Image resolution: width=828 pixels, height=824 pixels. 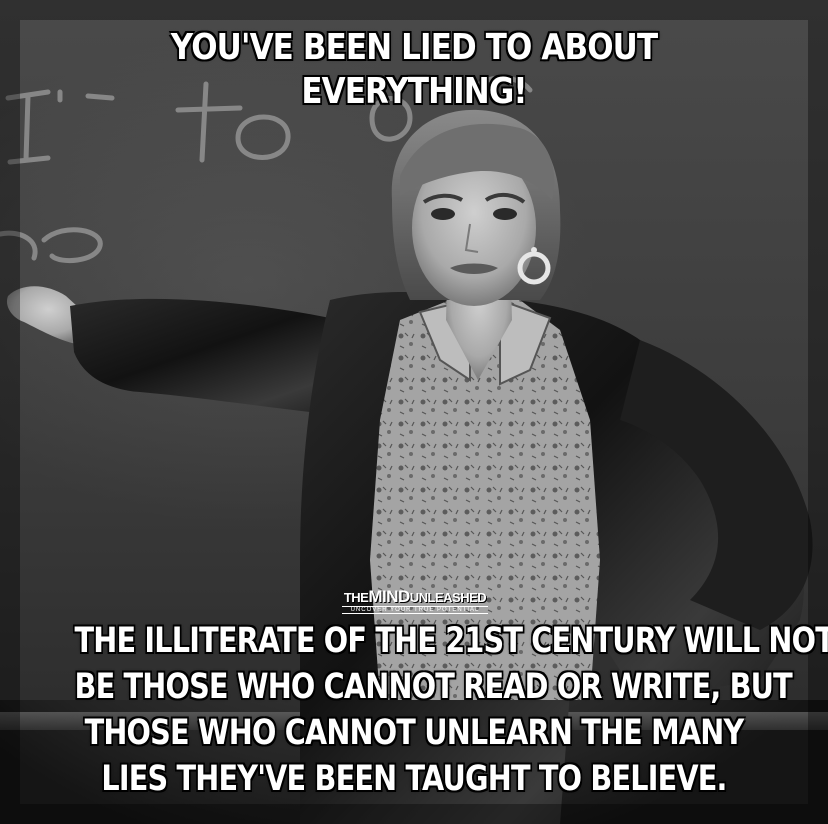 What do you see at coordinates (389, 596) in the screenshot?
I see `watermark-brand-mind: MIND` at bounding box center [389, 596].